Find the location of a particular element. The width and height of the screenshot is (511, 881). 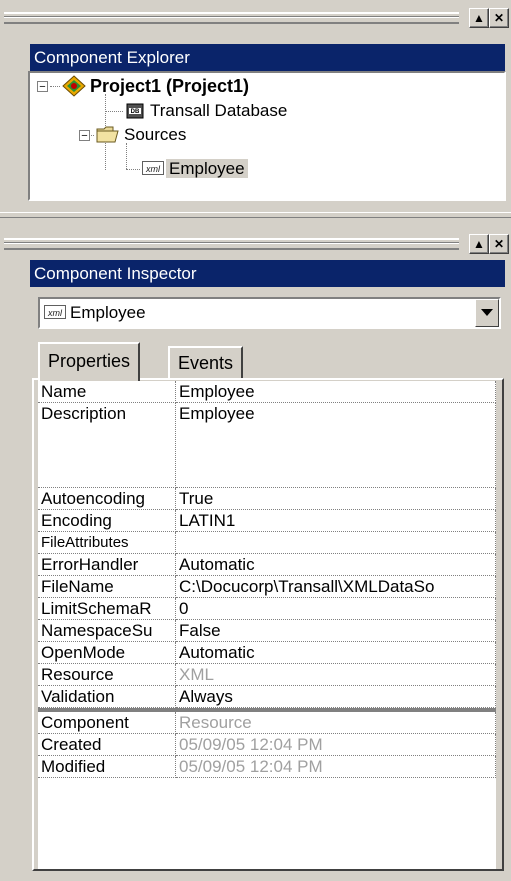

tab-events: Events is located at coordinates (206, 362).